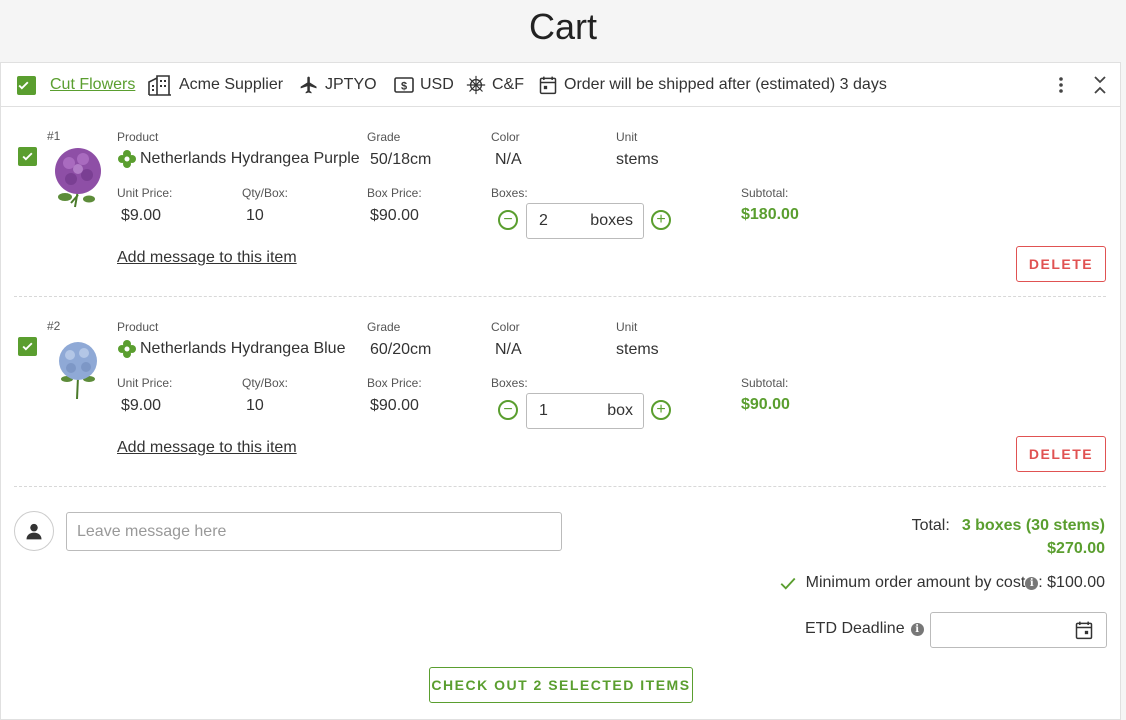 The image size is (1126, 720). I want to click on more-vert-icon, so click(1061, 85).